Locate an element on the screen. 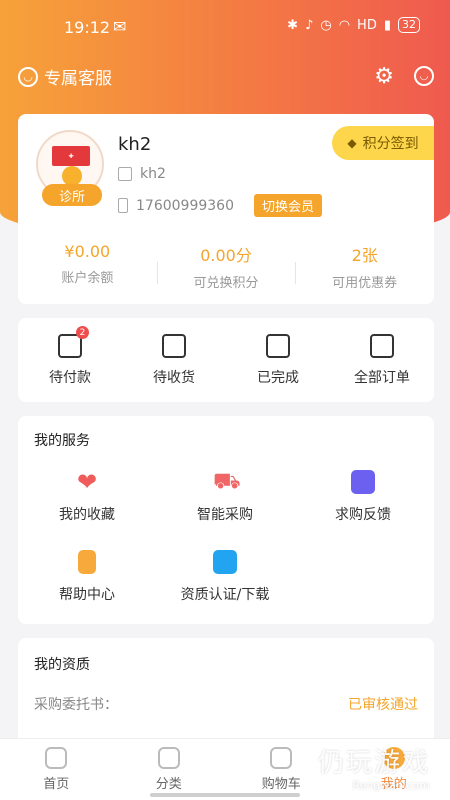 This screenshot has width=450, height=800. user-name: kh2 is located at coordinates (135, 144).